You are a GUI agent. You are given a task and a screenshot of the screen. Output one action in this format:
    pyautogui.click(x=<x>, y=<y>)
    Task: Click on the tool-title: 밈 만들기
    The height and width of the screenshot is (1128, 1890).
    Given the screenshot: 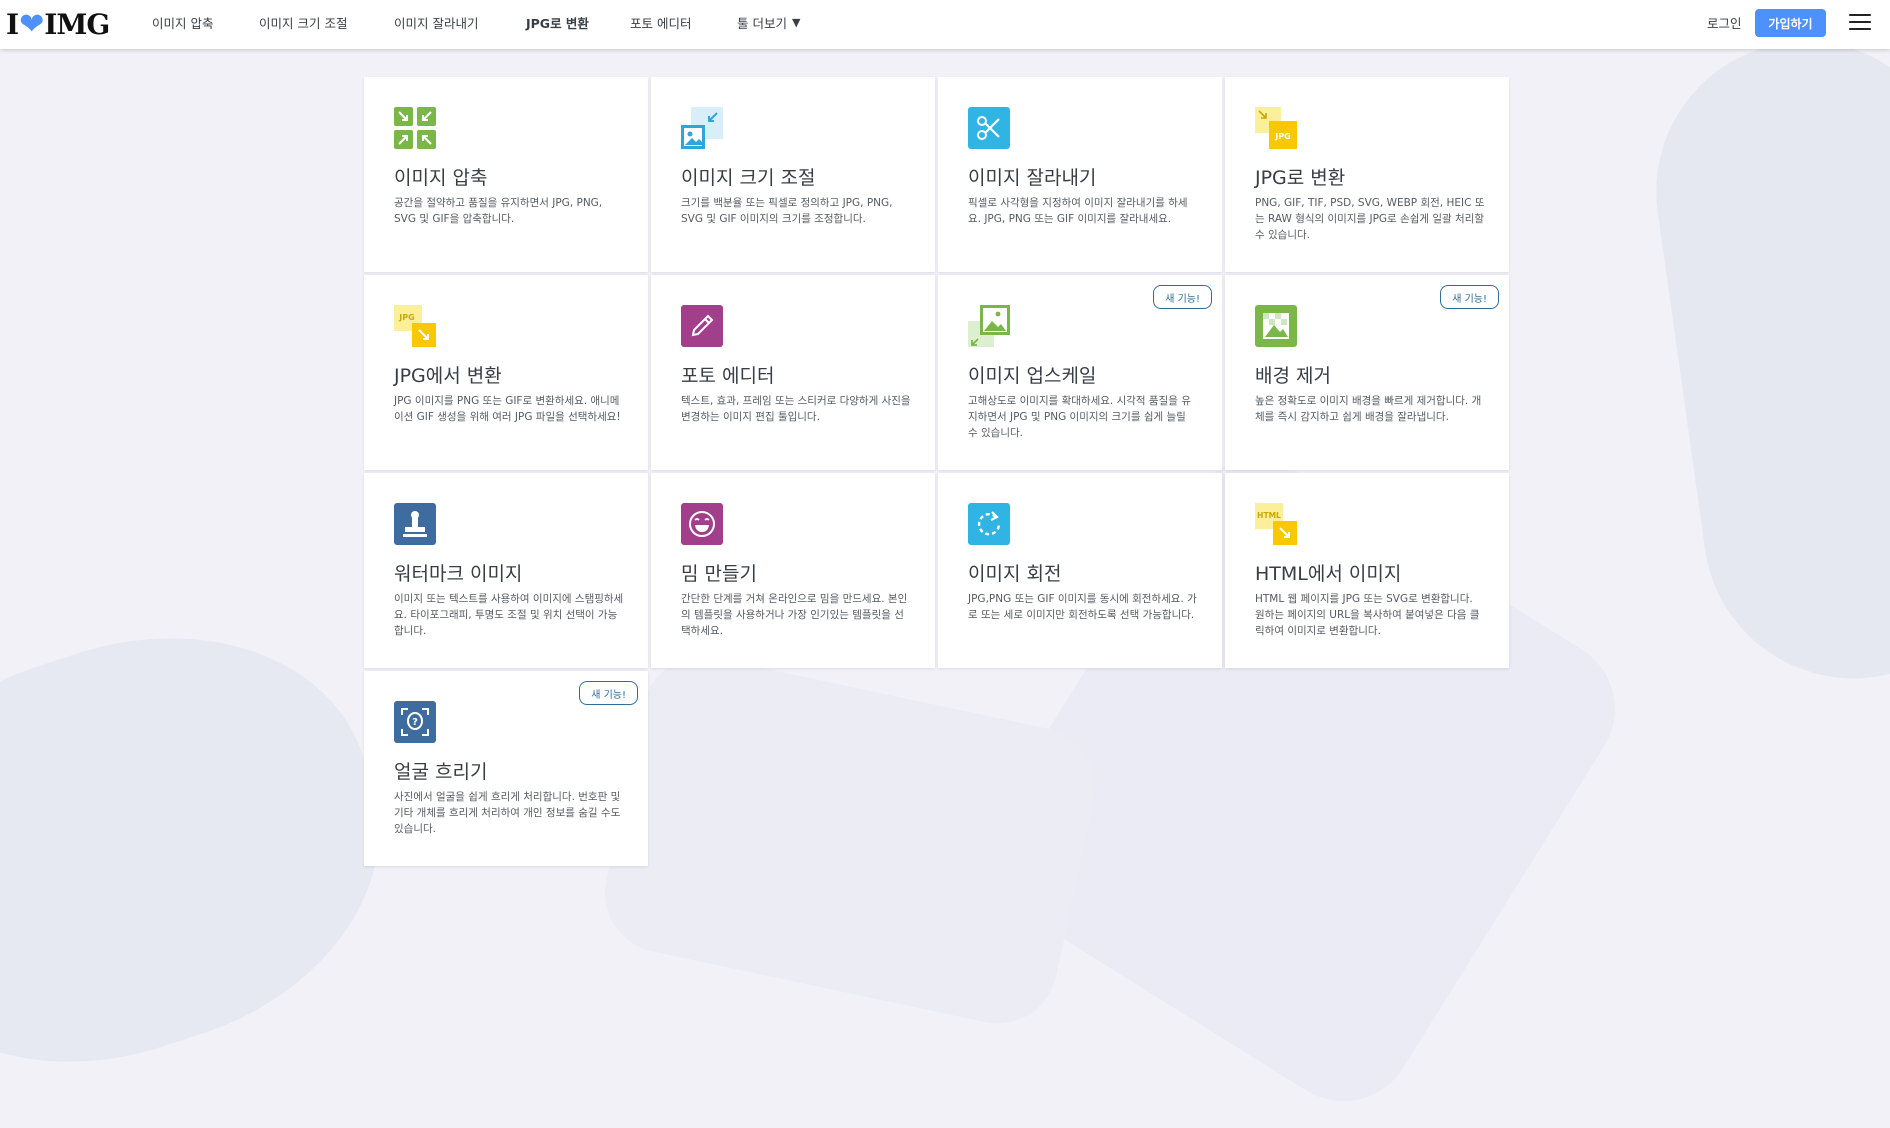 What is the action you would take?
    pyautogui.click(x=719, y=574)
    